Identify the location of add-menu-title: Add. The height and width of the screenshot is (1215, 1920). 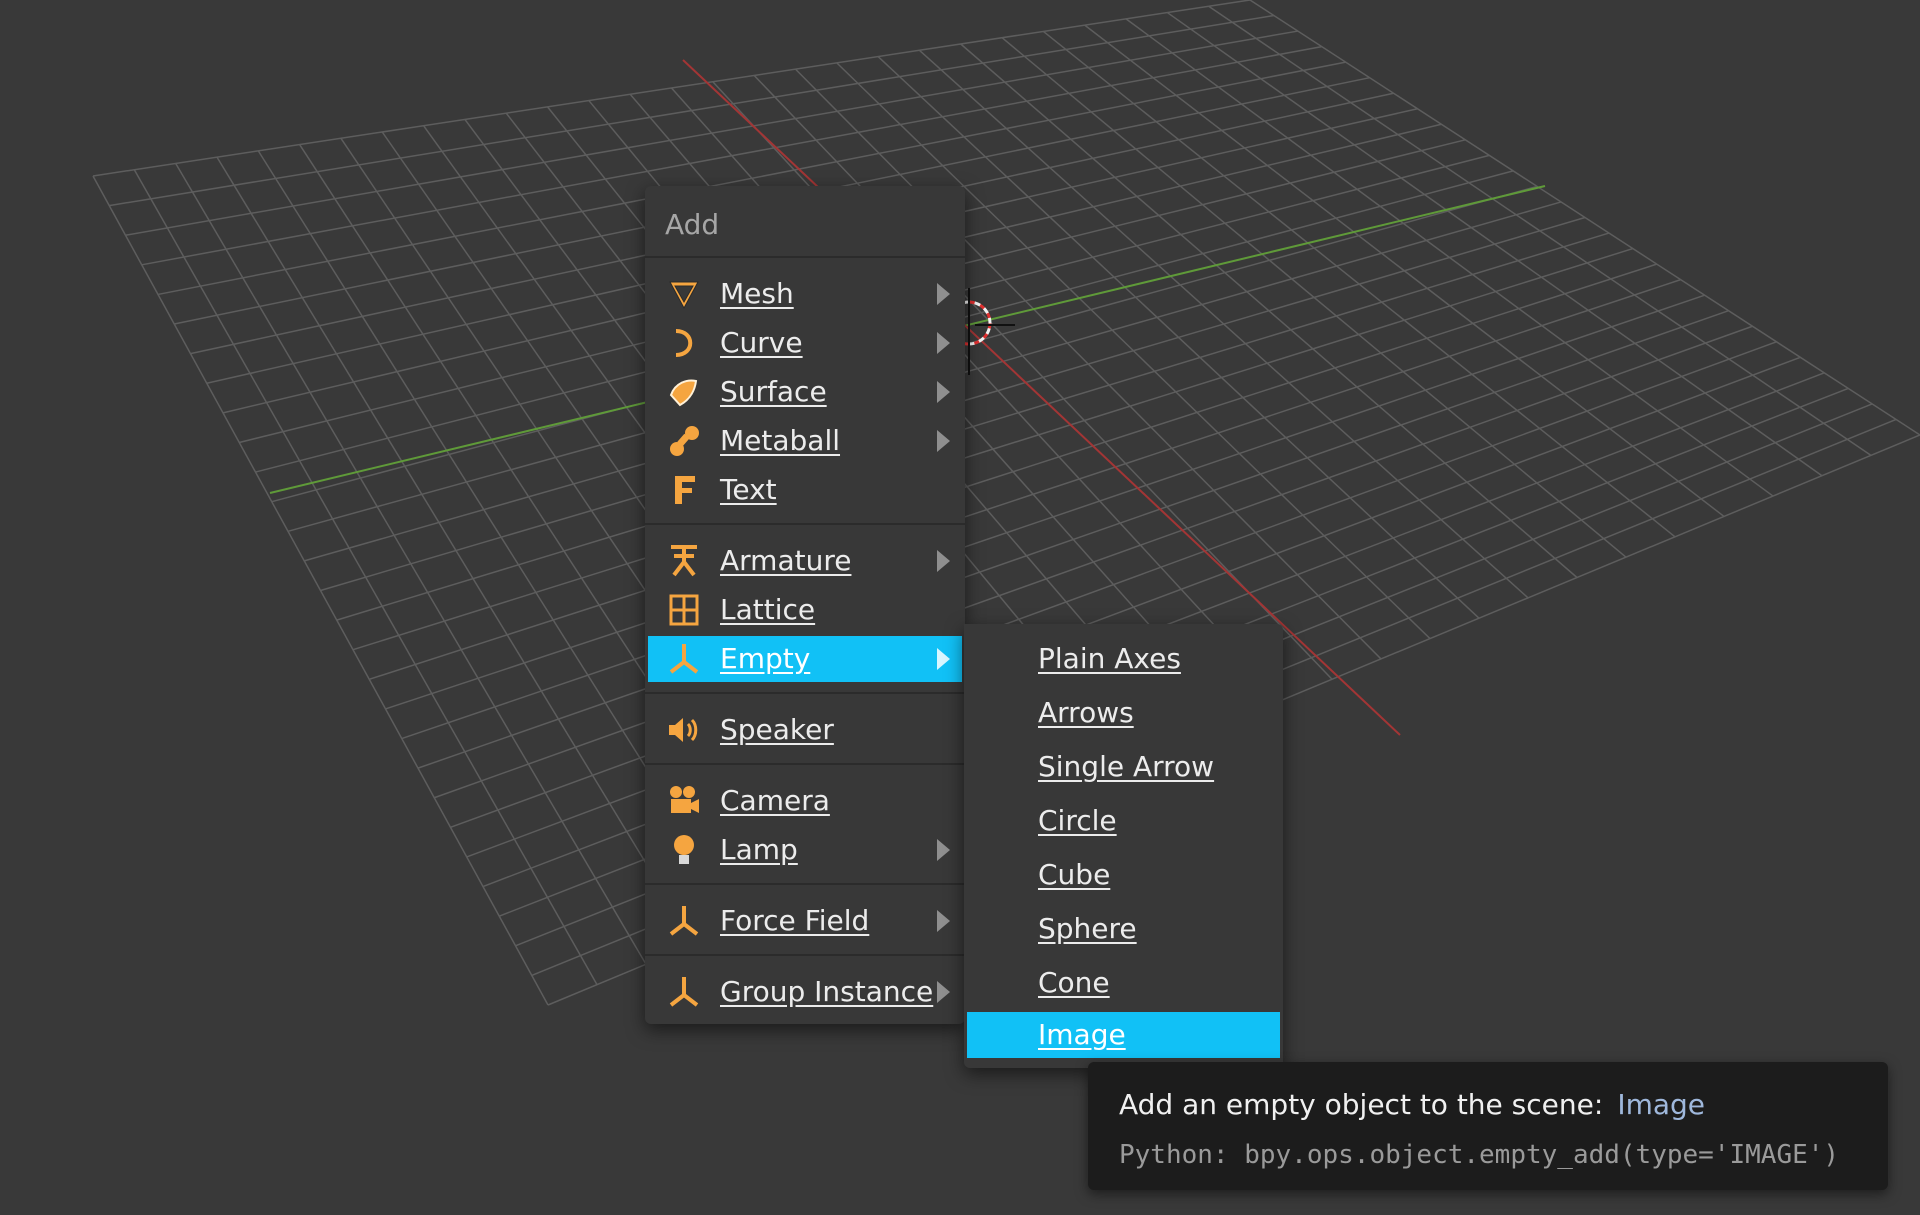
(692, 224).